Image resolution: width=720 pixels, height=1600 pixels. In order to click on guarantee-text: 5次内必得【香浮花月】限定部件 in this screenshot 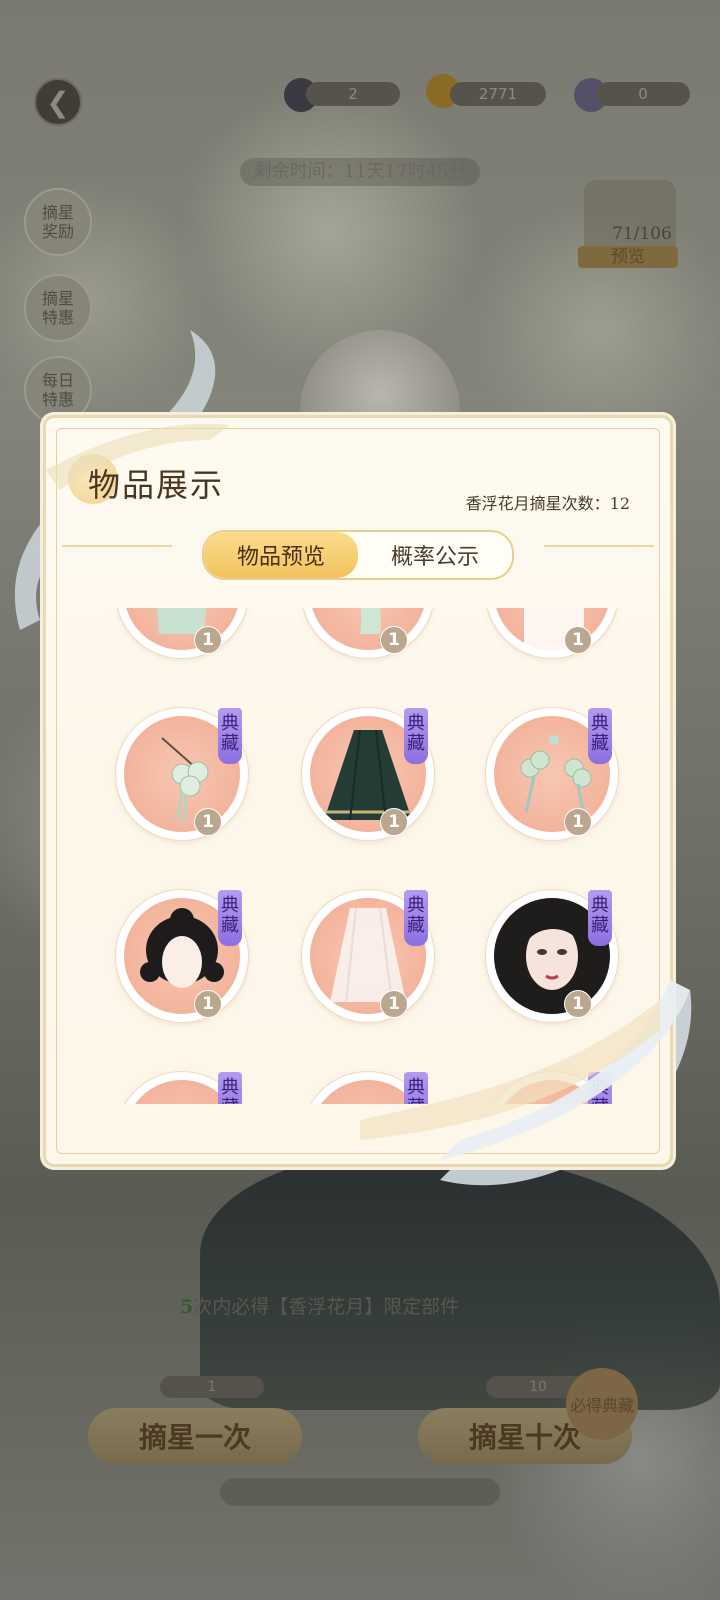, I will do `click(319, 1305)`.